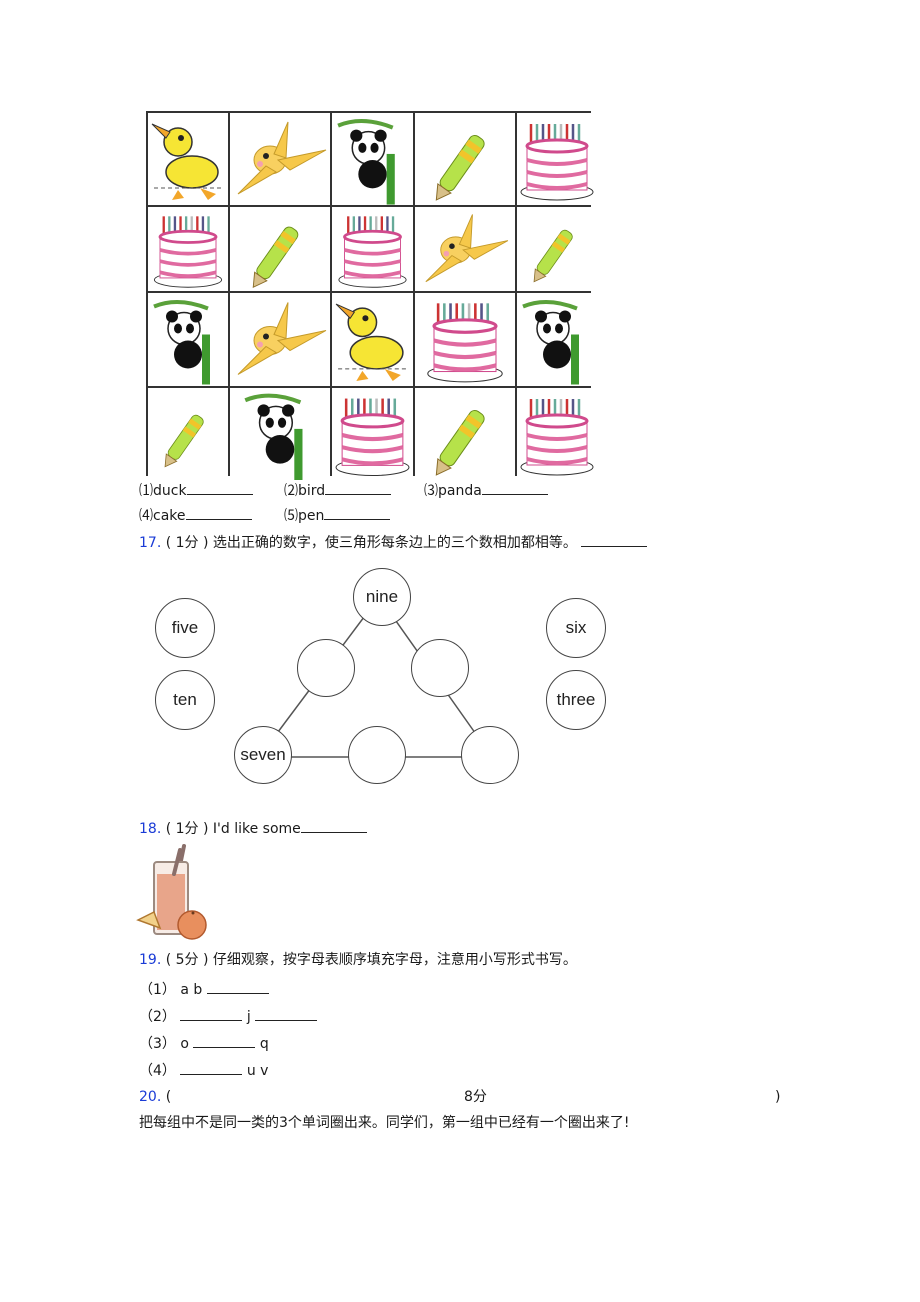  What do you see at coordinates (184, 1044) in the screenshot?
I see `item-letters: o` at bounding box center [184, 1044].